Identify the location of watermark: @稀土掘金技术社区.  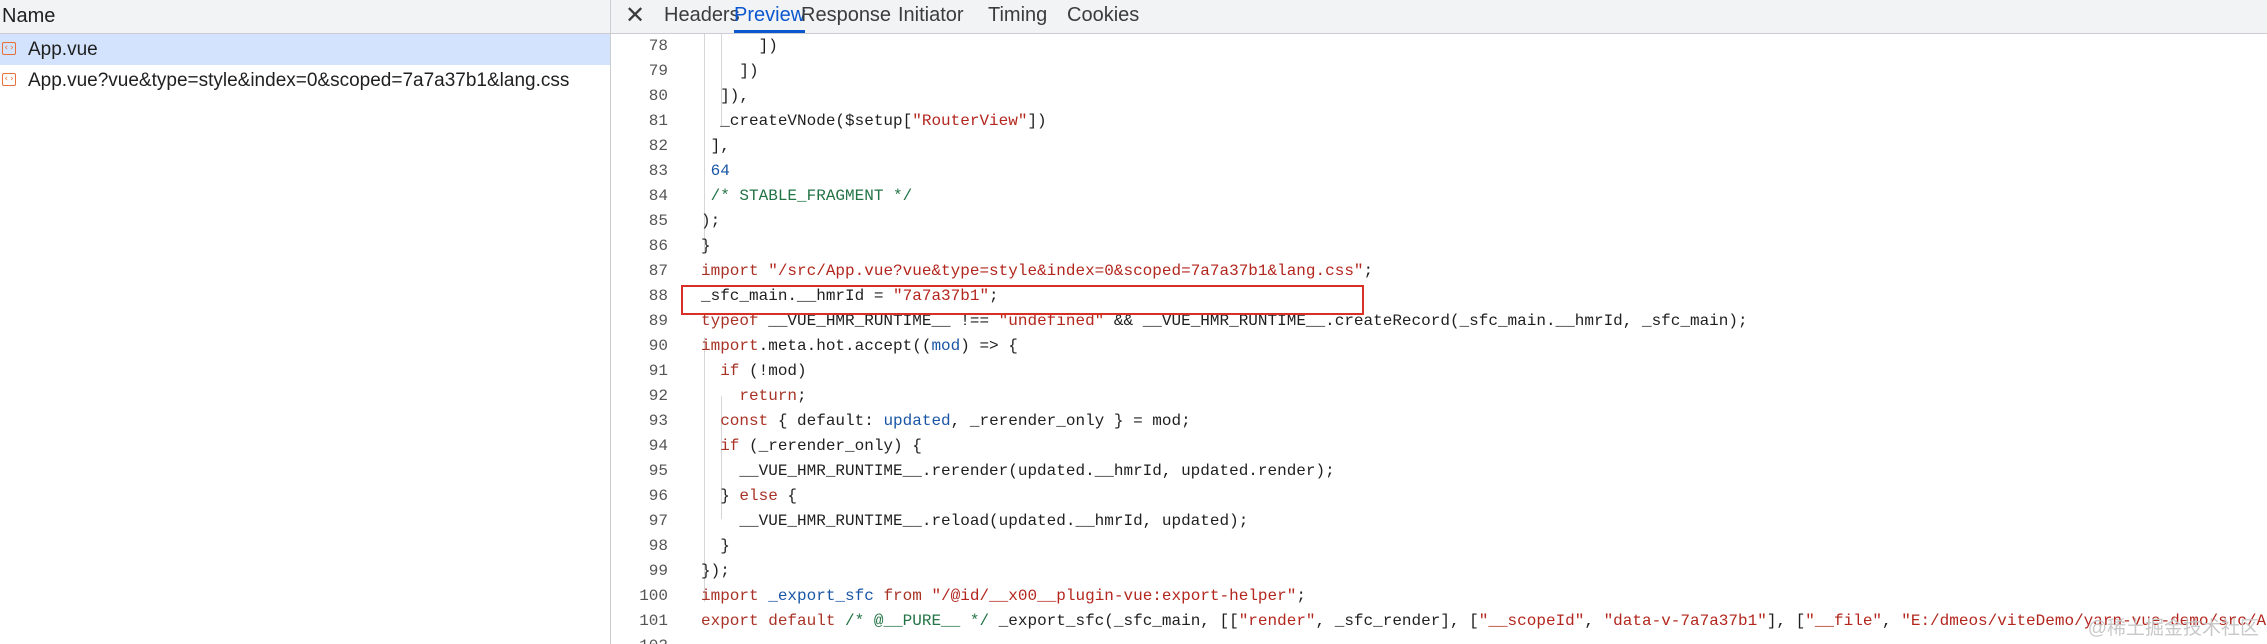
(2173, 628).